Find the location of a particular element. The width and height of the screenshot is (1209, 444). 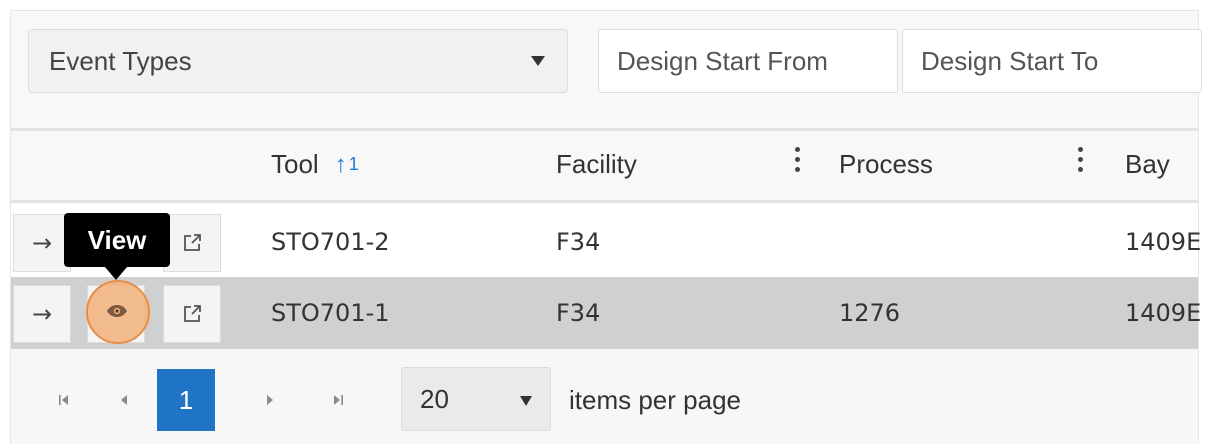

column-header-process-label: Process is located at coordinates (886, 164).